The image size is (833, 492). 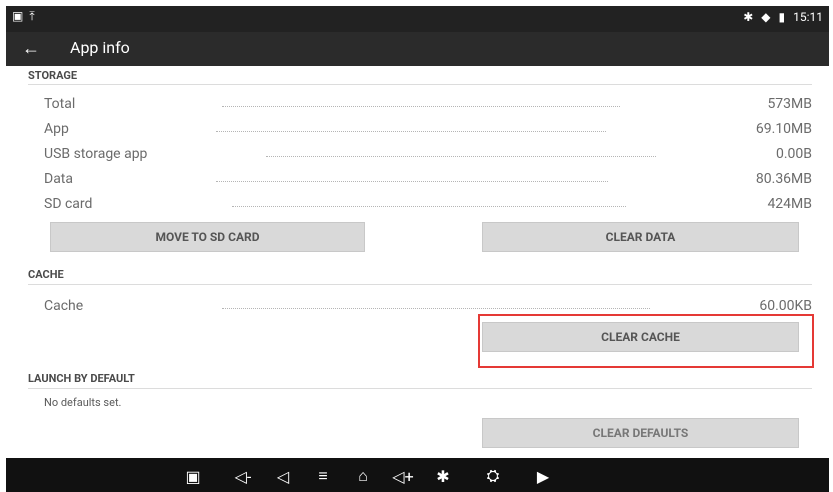 I want to click on storage-divider, so click(x=420, y=84).